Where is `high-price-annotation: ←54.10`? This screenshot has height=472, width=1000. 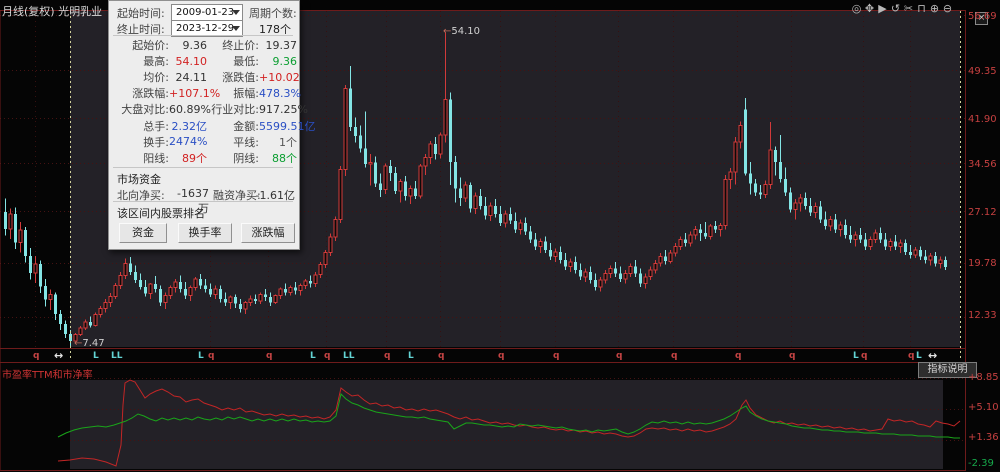 high-price-annotation: ←54.10 is located at coordinates (462, 31).